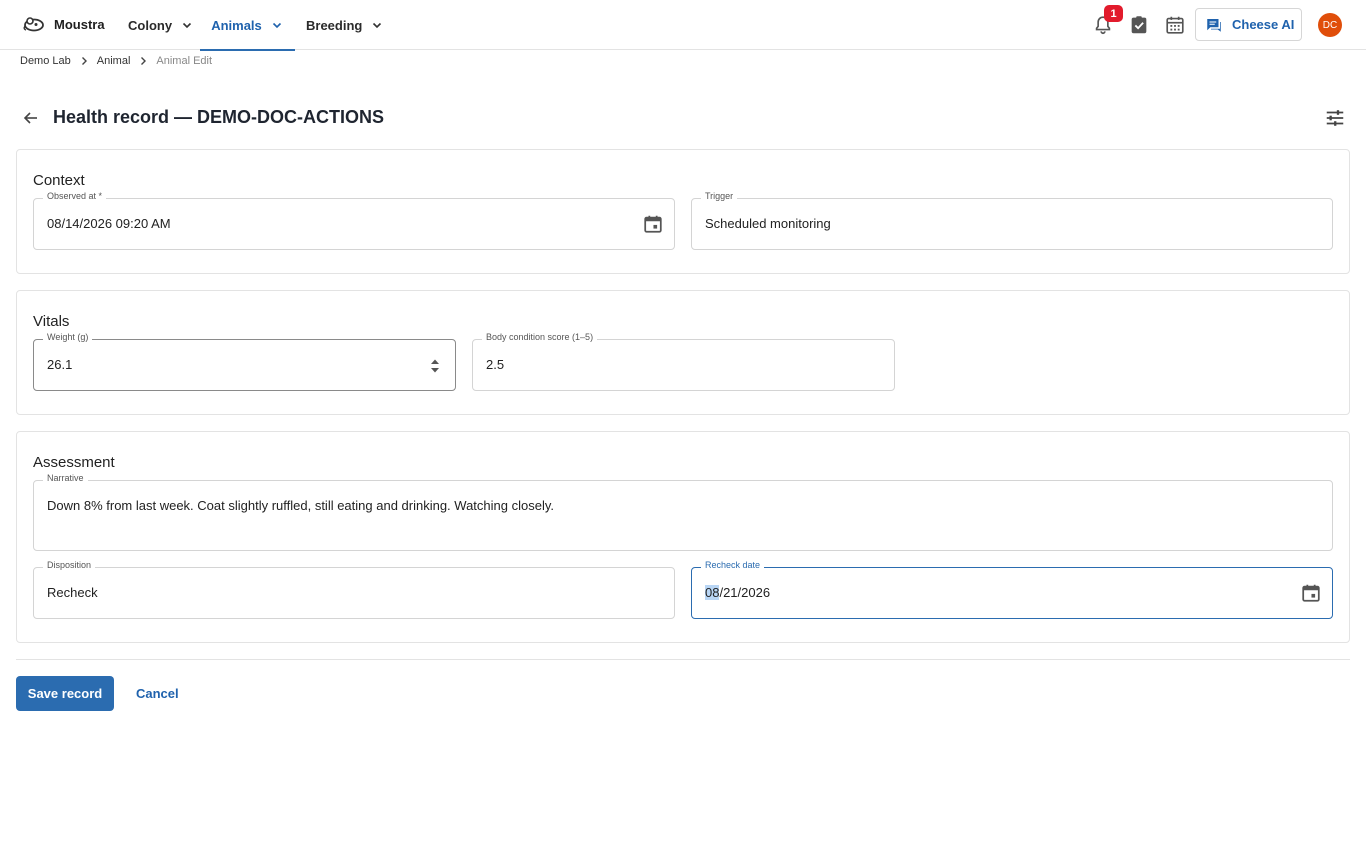  What do you see at coordinates (219, 117) in the screenshot?
I see `page-title: Health record — DEMO-DOC-ACTIONS` at bounding box center [219, 117].